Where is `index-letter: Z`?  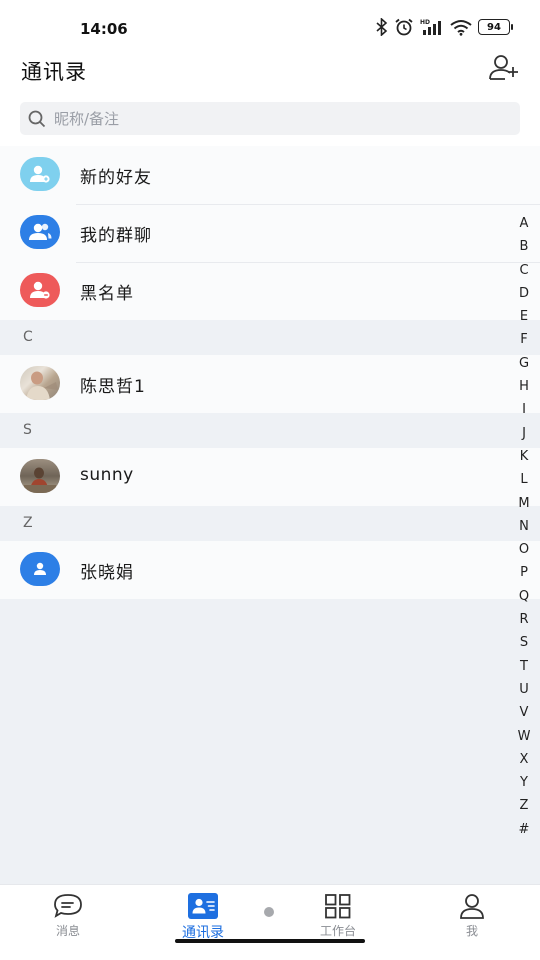 index-letter: Z is located at coordinates (524, 805).